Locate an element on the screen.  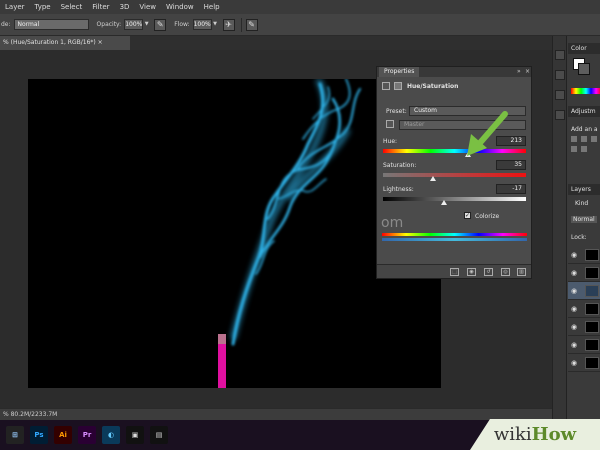
opacity-dropdown-icon: ▼ is located at coordinates (146, 24).